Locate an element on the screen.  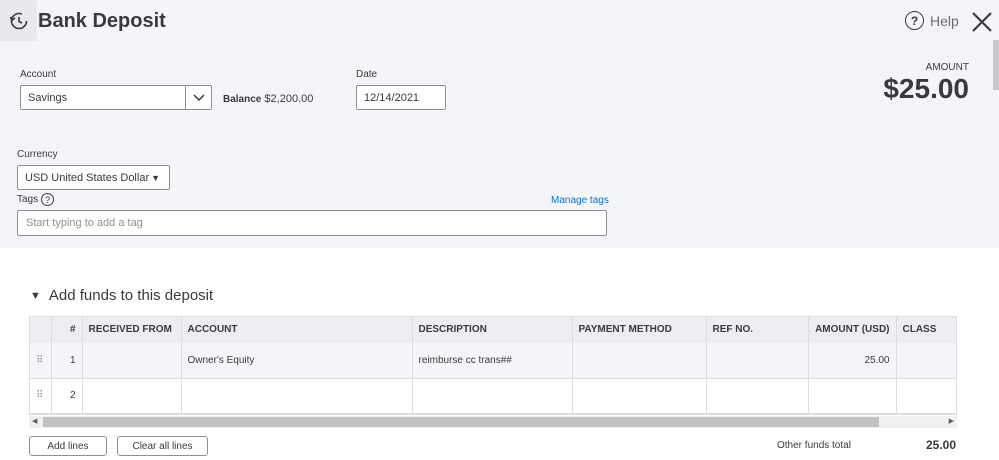
collapse-triangle-icon: ▼ is located at coordinates (35, 295).